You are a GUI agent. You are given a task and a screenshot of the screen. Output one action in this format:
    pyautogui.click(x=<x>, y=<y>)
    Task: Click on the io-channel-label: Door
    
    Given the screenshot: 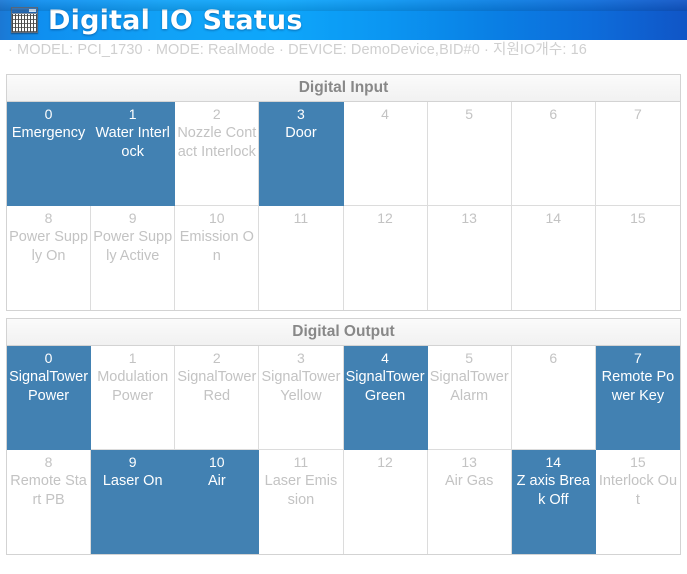 What is the action you would take?
    pyautogui.click(x=301, y=133)
    